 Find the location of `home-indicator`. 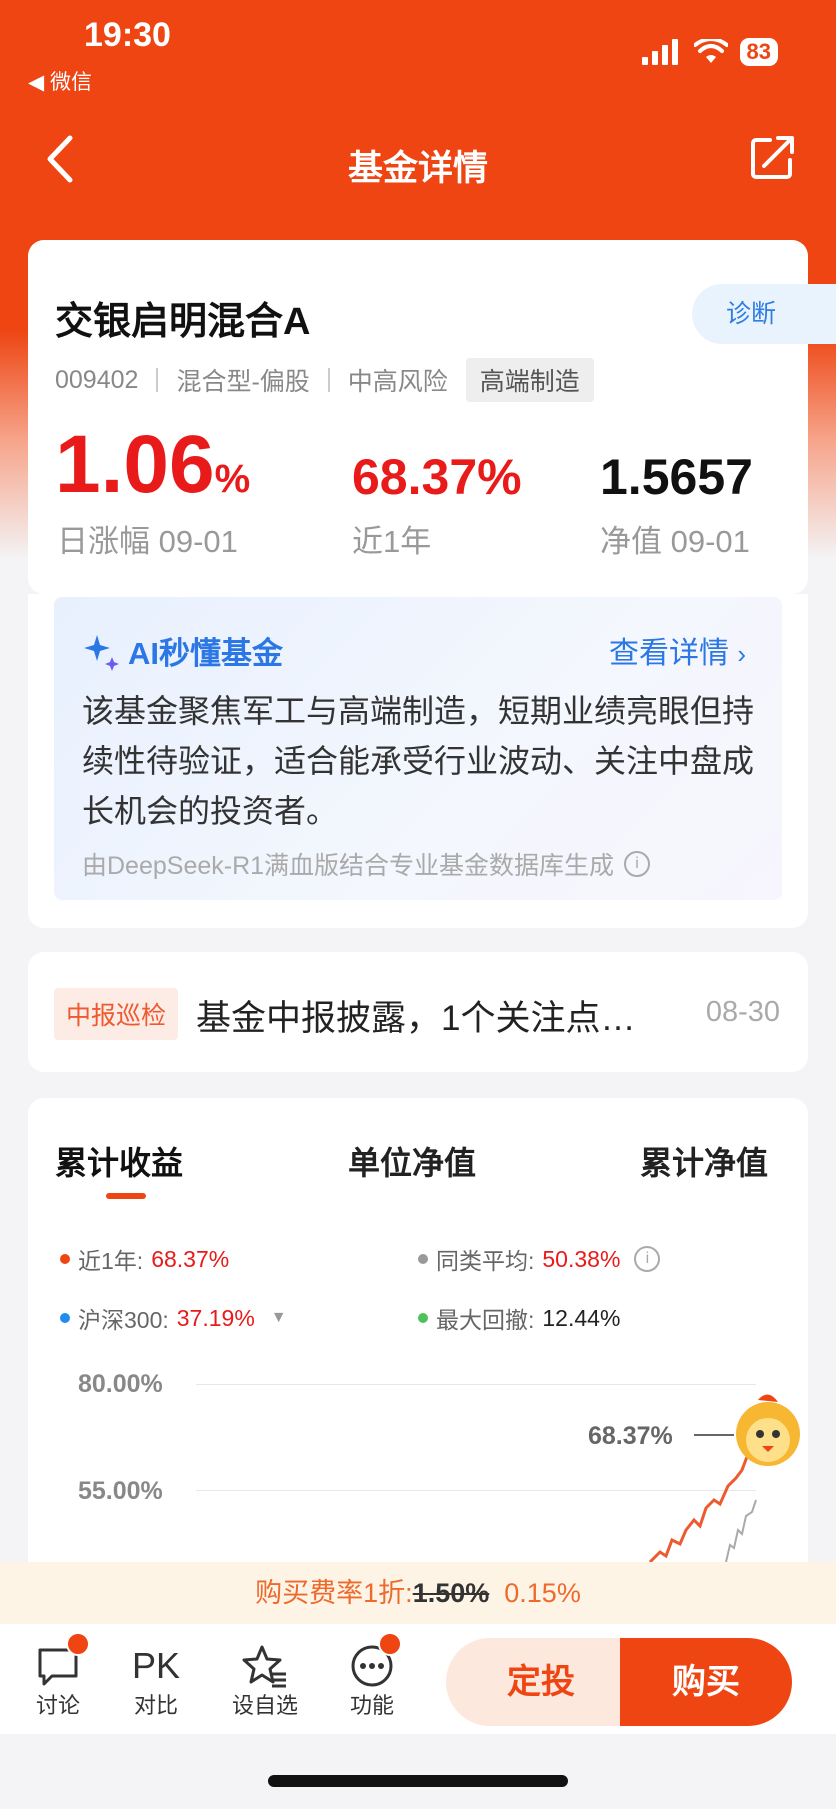

home-indicator is located at coordinates (418, 1781).